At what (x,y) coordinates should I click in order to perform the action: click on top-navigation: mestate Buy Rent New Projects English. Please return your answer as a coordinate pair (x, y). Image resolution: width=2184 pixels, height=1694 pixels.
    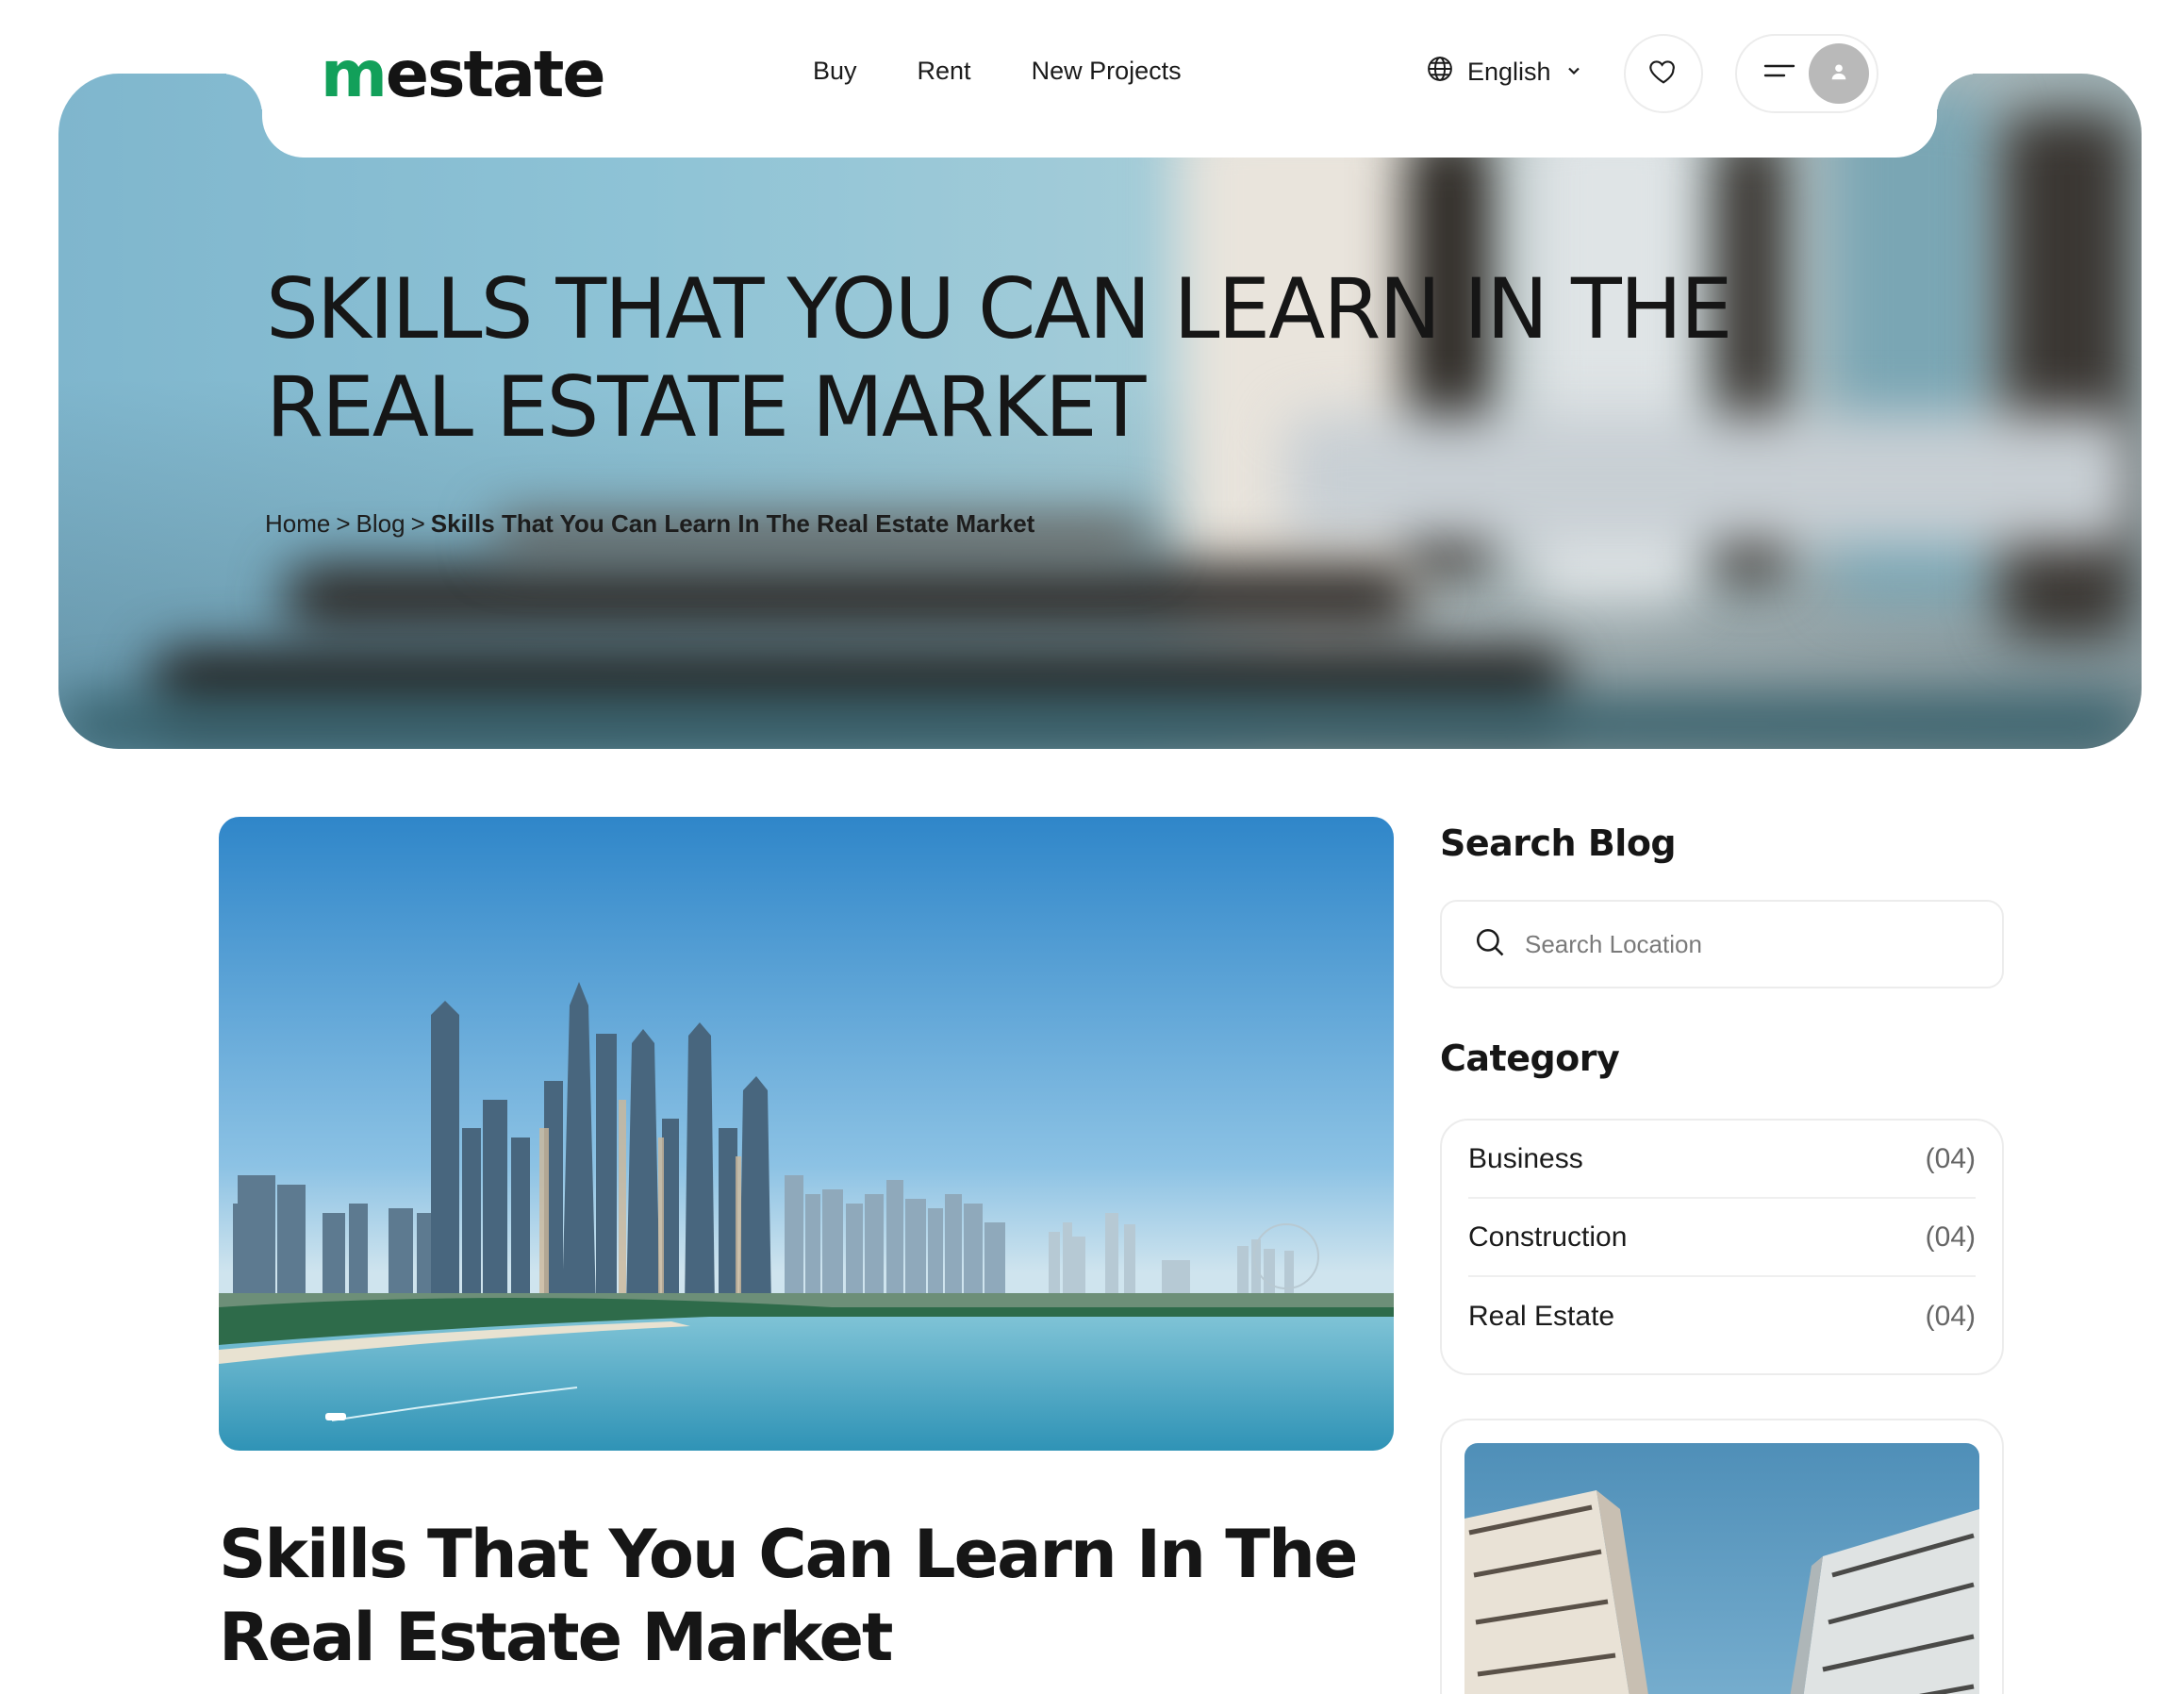
    Looking at the image, I should click on (1099, 79).